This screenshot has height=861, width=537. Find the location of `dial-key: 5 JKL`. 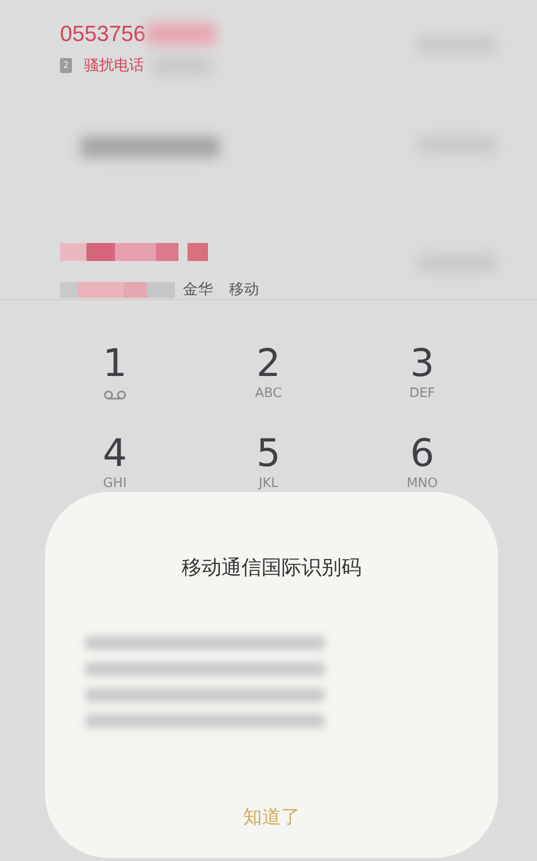

dial-key: 5 JKL is located at coordinates (269, 470).